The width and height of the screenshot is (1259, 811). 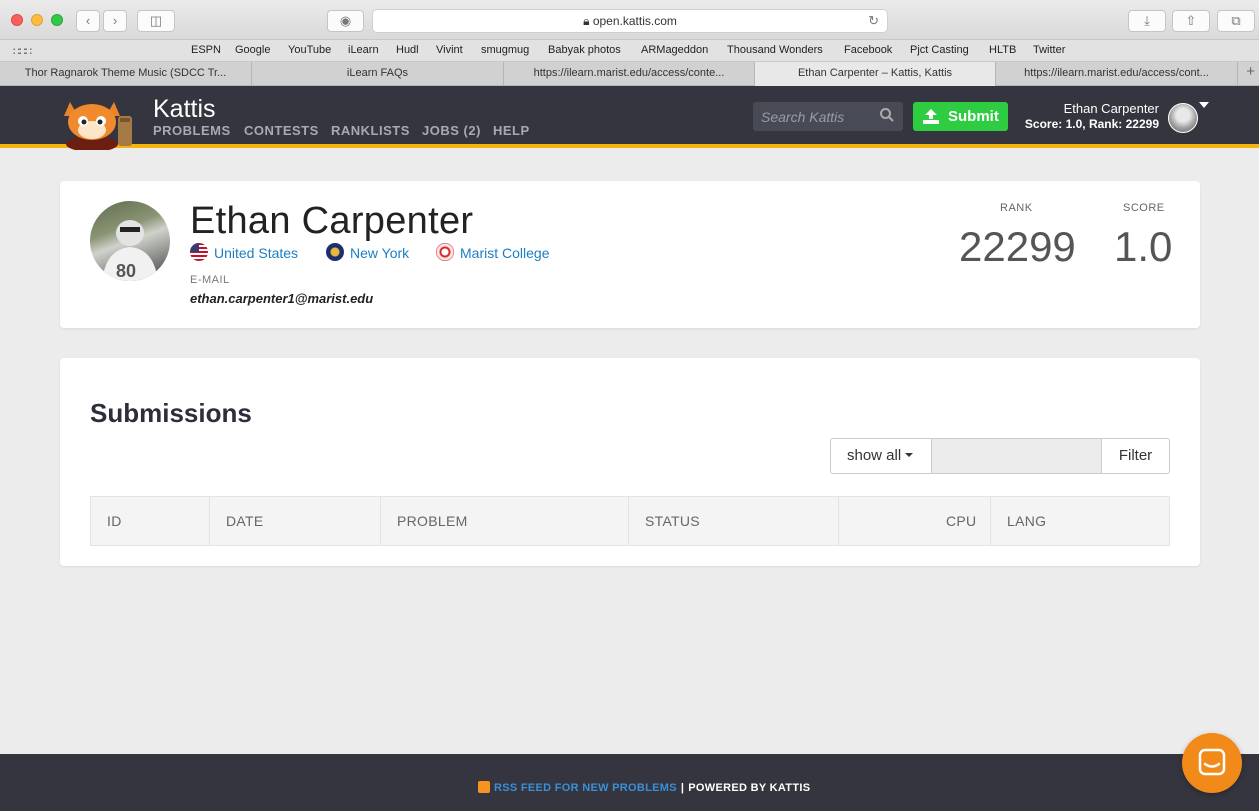 I want to click on us-flag-icon, so click(x=199, y=252).